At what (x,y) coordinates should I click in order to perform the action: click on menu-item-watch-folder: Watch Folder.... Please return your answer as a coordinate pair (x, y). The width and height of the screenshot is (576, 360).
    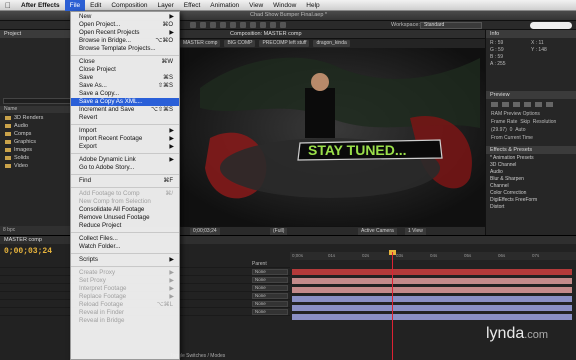
    Looking at the image, I should click on (125, 247).